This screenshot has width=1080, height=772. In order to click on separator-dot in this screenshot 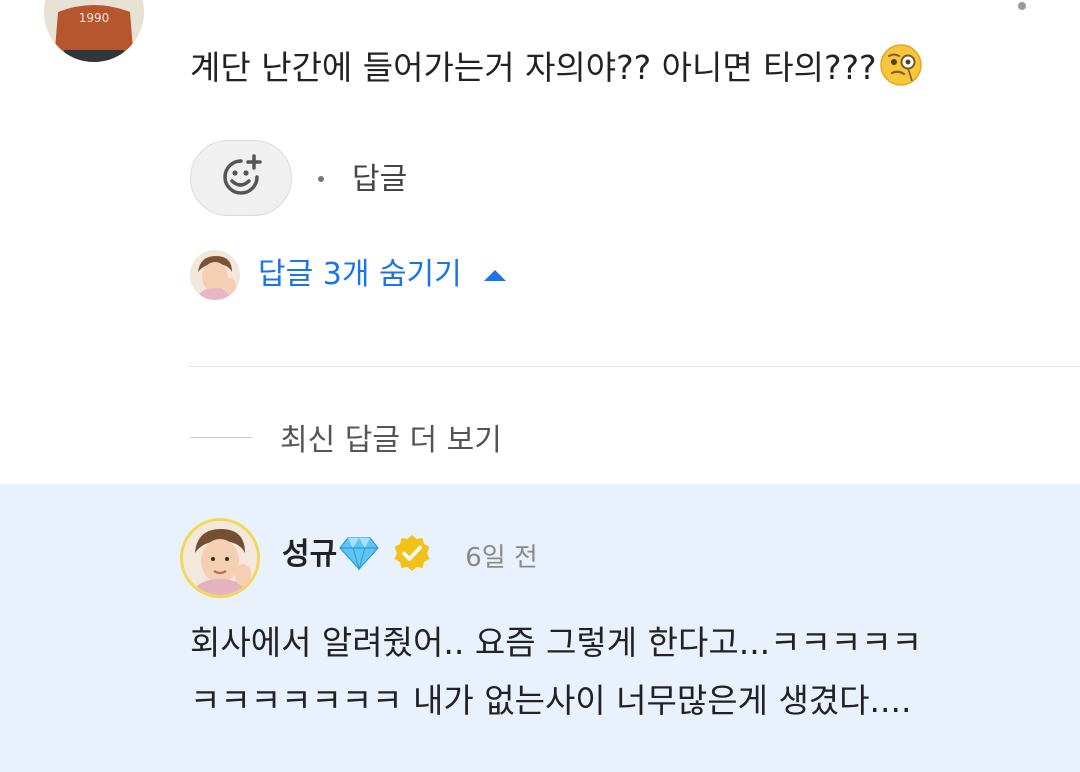, I will do `click(321, 179)`.